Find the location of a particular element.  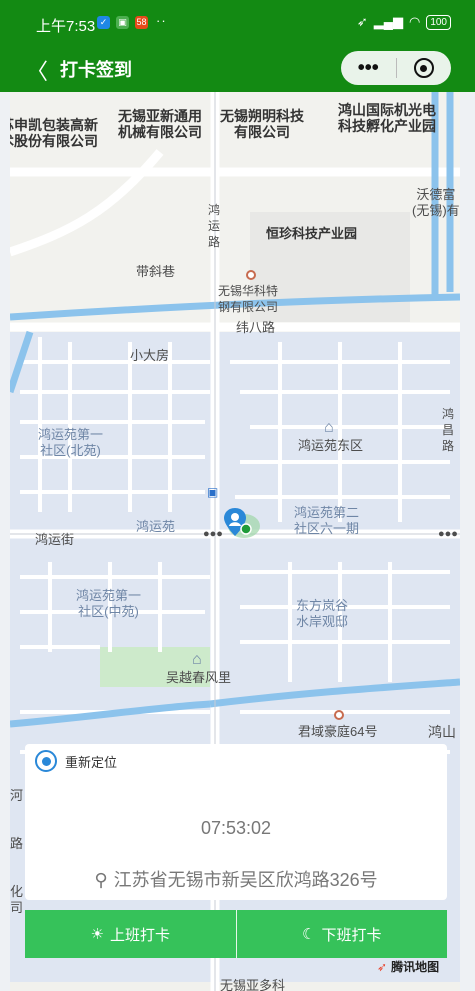

app-notification-icon: ▣ is located at coordinates (122, 22).